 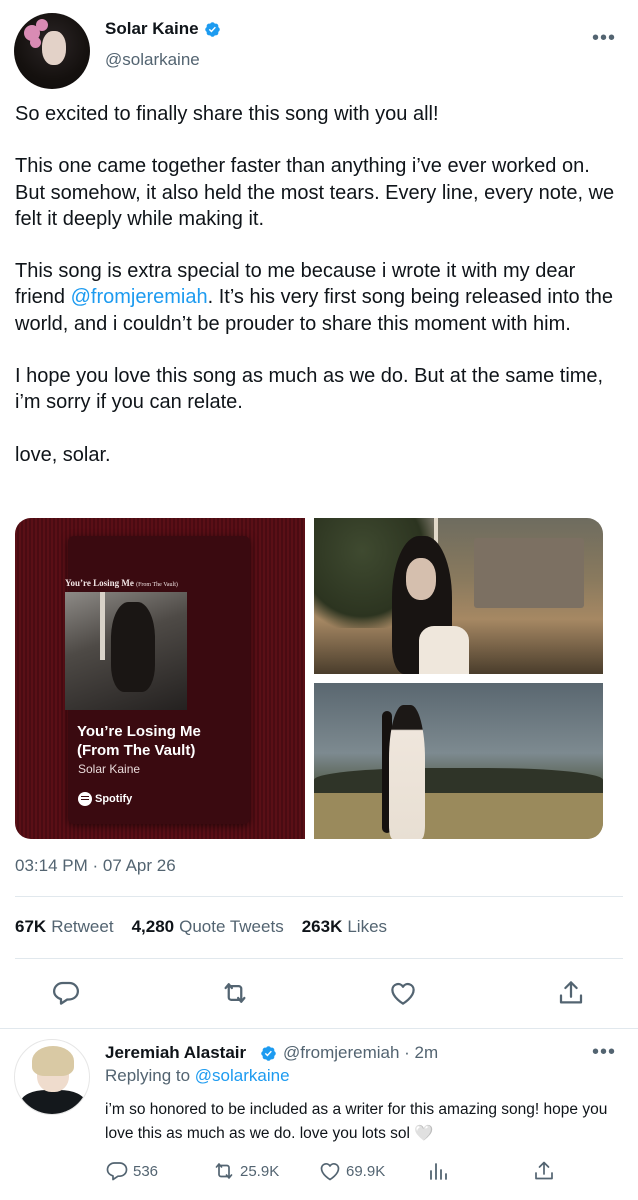 I want to click on views-icon, so click(x=438, y=1171).